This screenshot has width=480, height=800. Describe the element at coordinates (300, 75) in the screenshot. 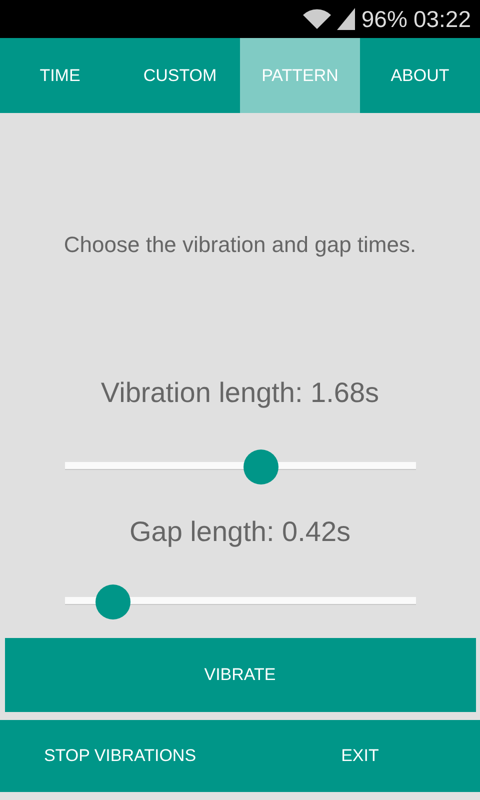

I see `tab: PATTERN` at that location.